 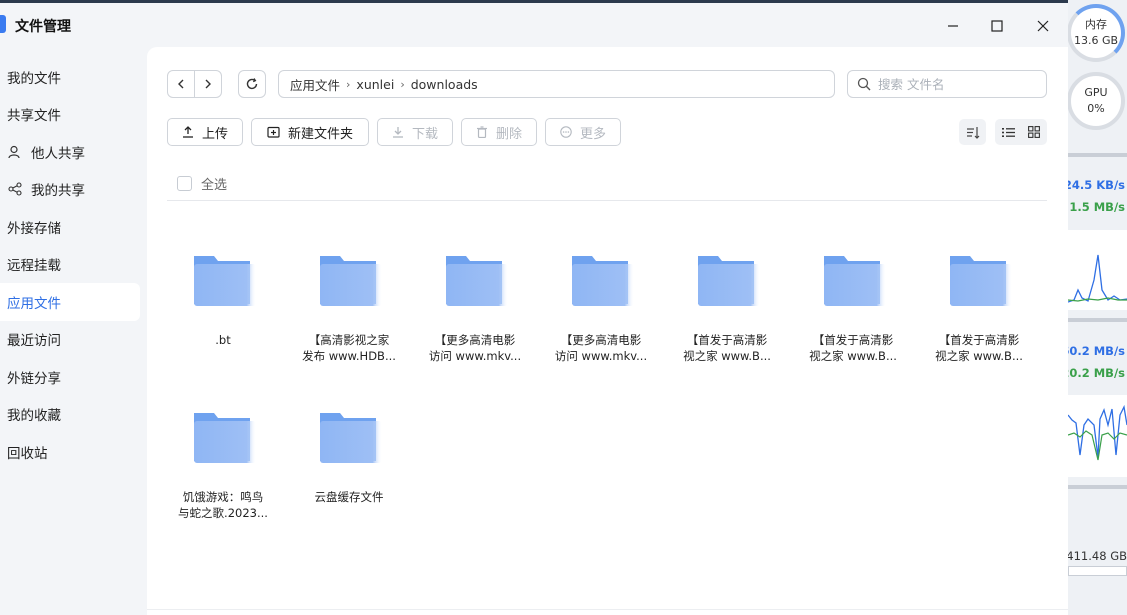 I want to click on search-input, so click(x=953, y=84).